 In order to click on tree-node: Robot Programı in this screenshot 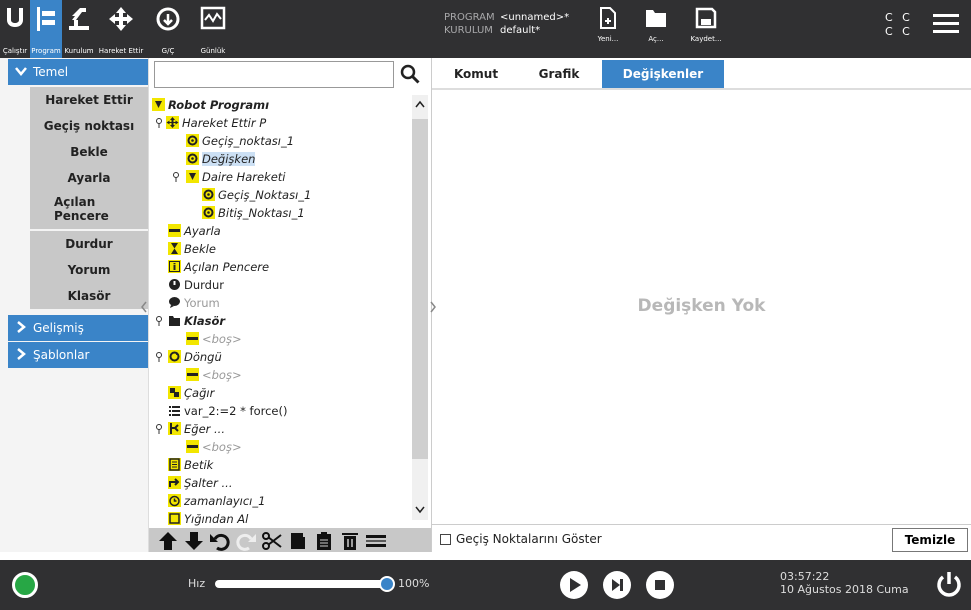, I will do `click(210, 105)`.